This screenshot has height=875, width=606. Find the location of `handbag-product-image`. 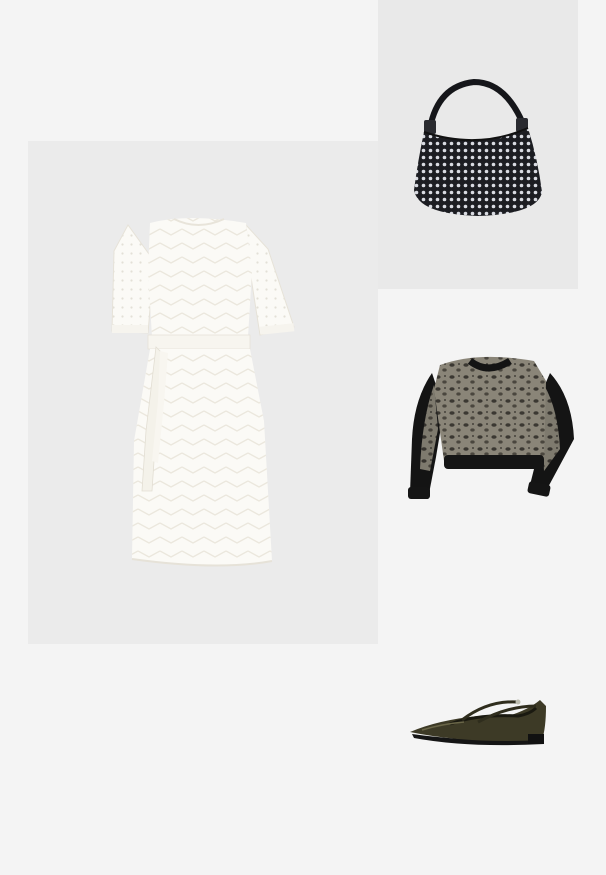

handbag-product-image is located at coordinates (478, 144).